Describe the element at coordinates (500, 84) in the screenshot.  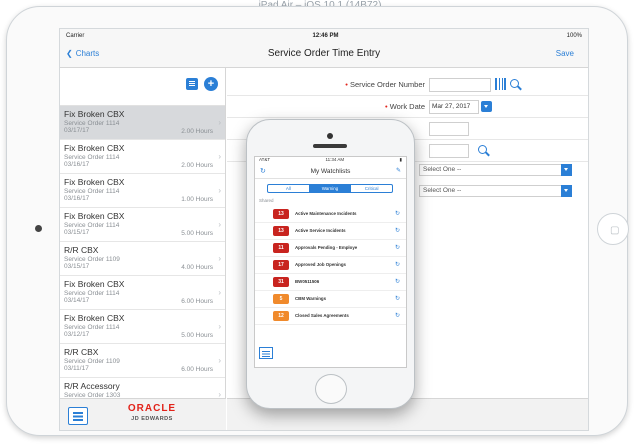
I see `barcode-scan-icon` at that location.